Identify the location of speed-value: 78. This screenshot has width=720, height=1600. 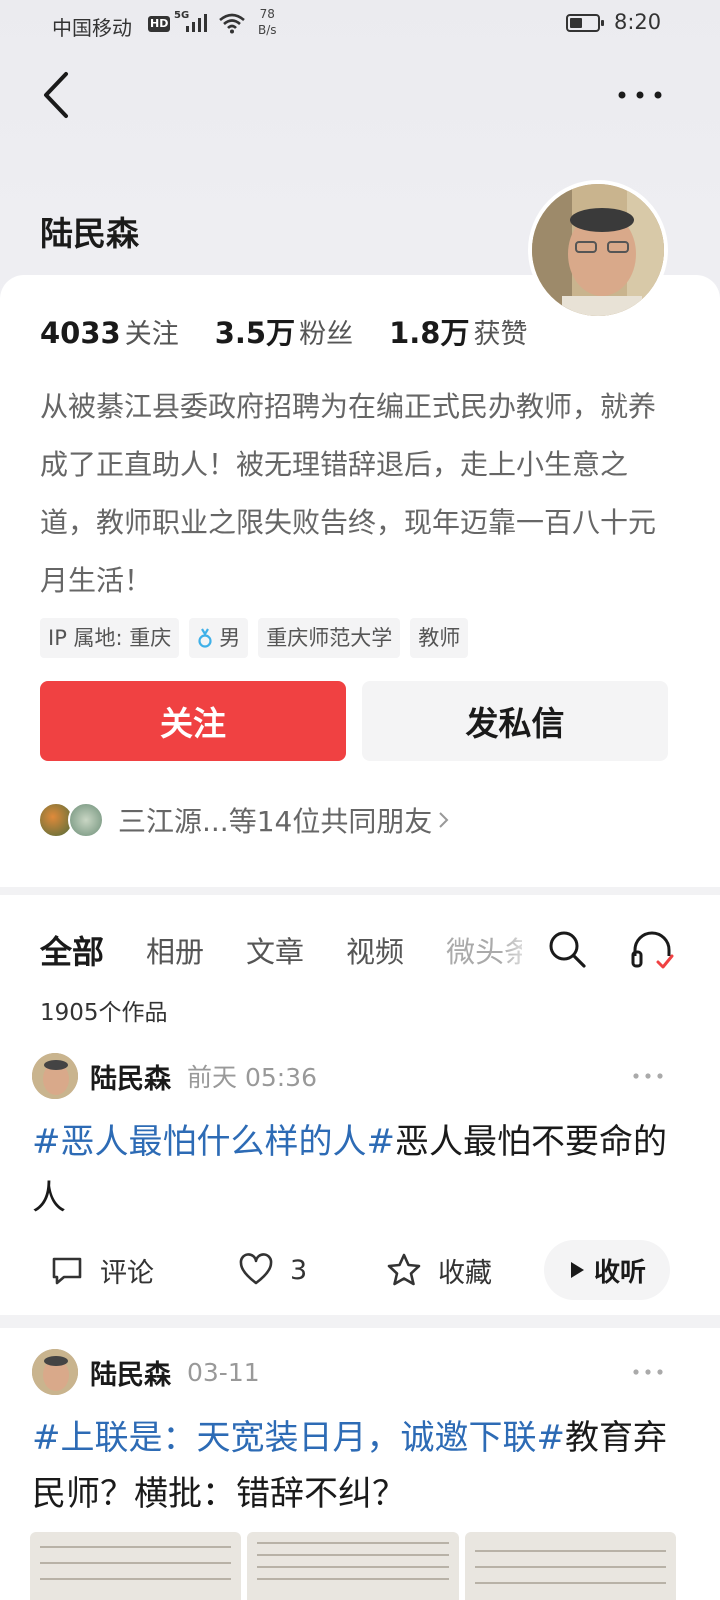
(267, 14).